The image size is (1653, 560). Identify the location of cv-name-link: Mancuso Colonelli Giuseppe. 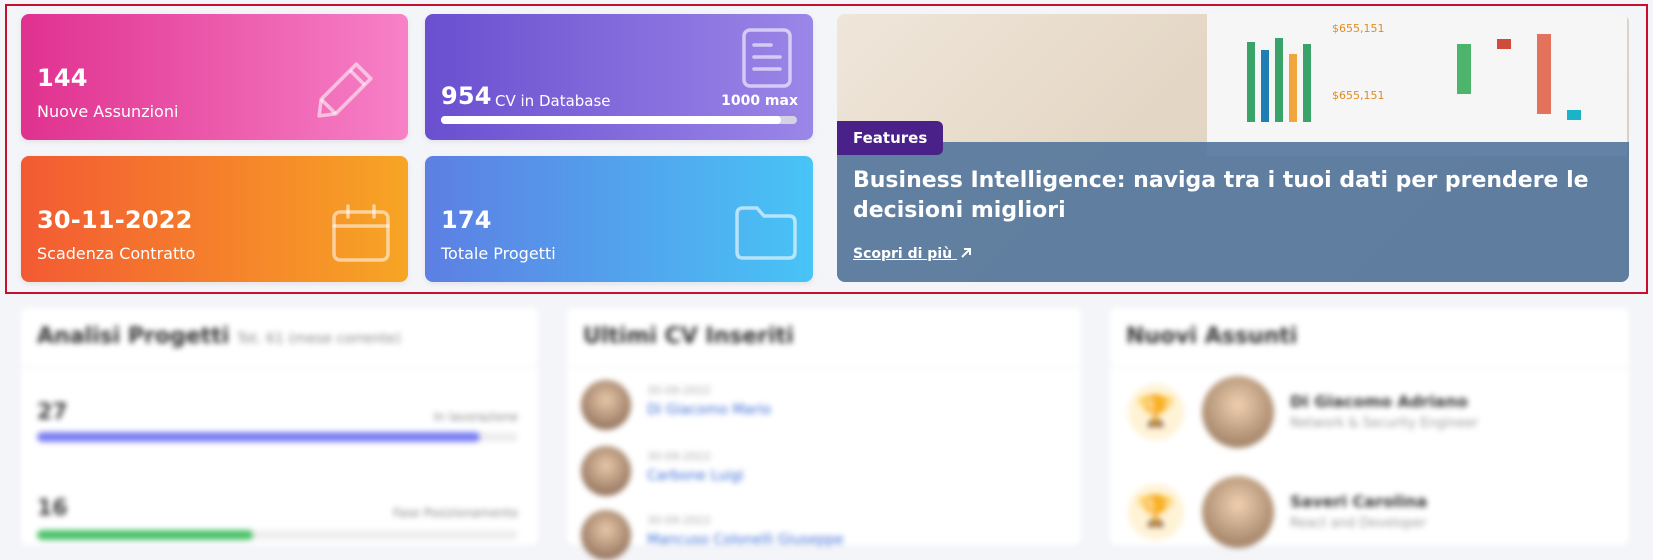
(745, 540).